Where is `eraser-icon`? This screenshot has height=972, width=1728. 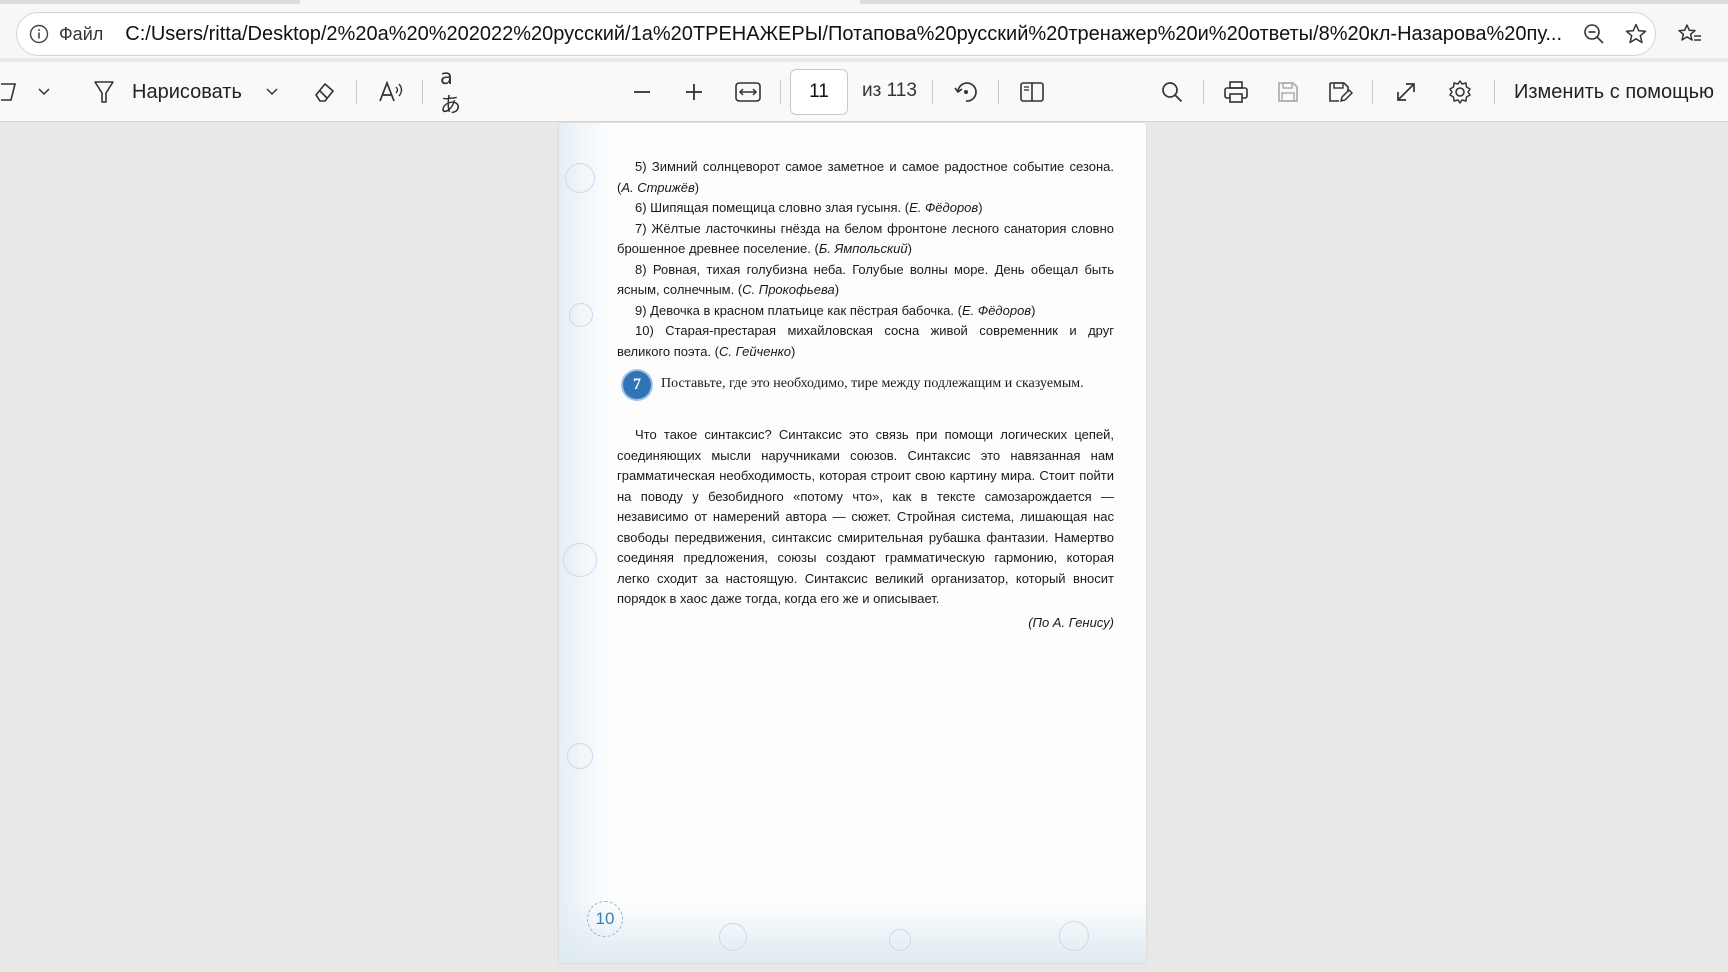 eraser-icon is located at coordinates (324, 92).